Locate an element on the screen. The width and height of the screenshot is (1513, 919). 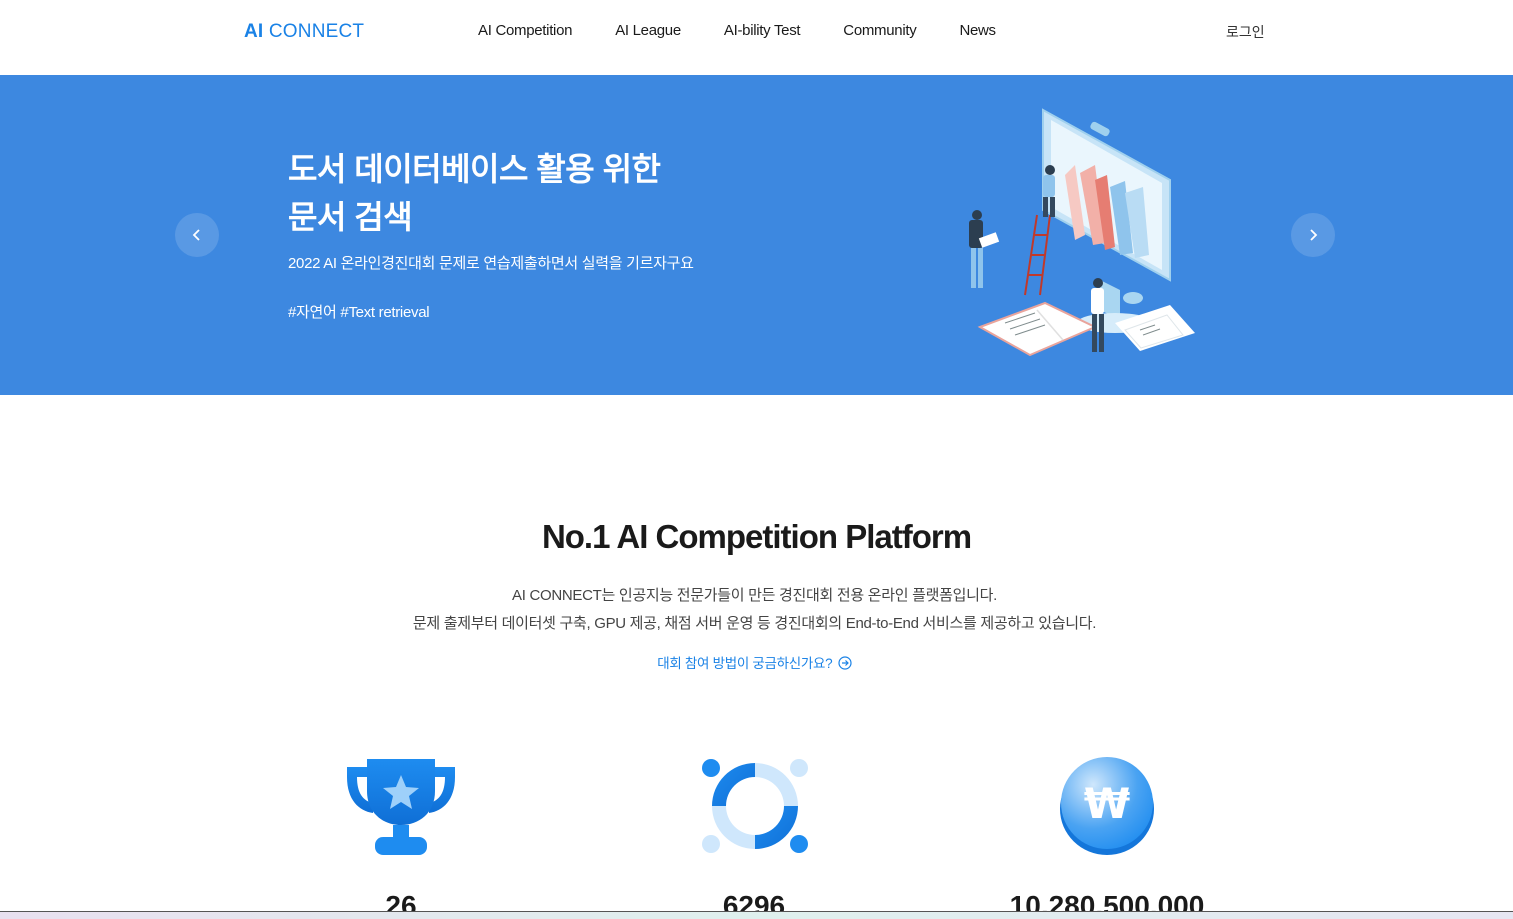
nav-news: News is located at coordinates (977, 30).